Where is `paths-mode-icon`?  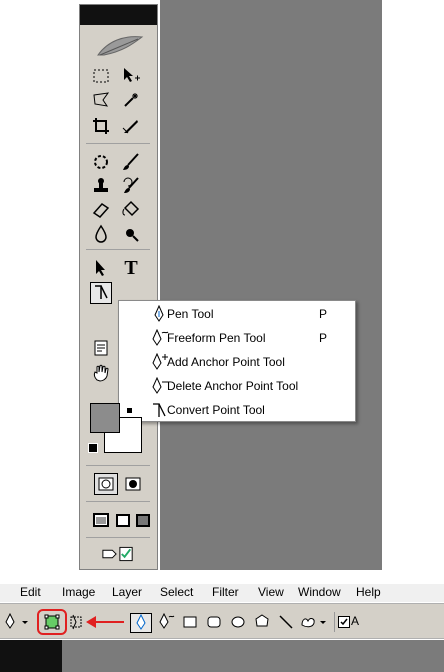
paths-mode-icon is located at coordinates (76, 622).